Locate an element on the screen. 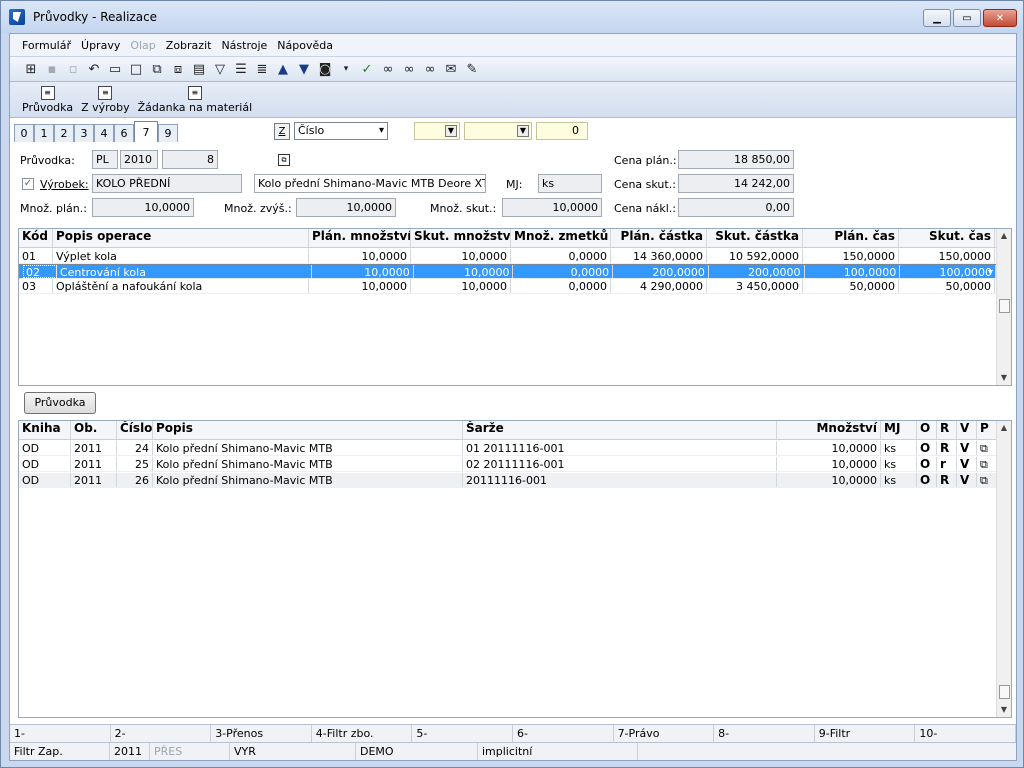 This screenshot has width=1024, height=768. paste-icon: ⧈ is located at coordinates (178, 69).